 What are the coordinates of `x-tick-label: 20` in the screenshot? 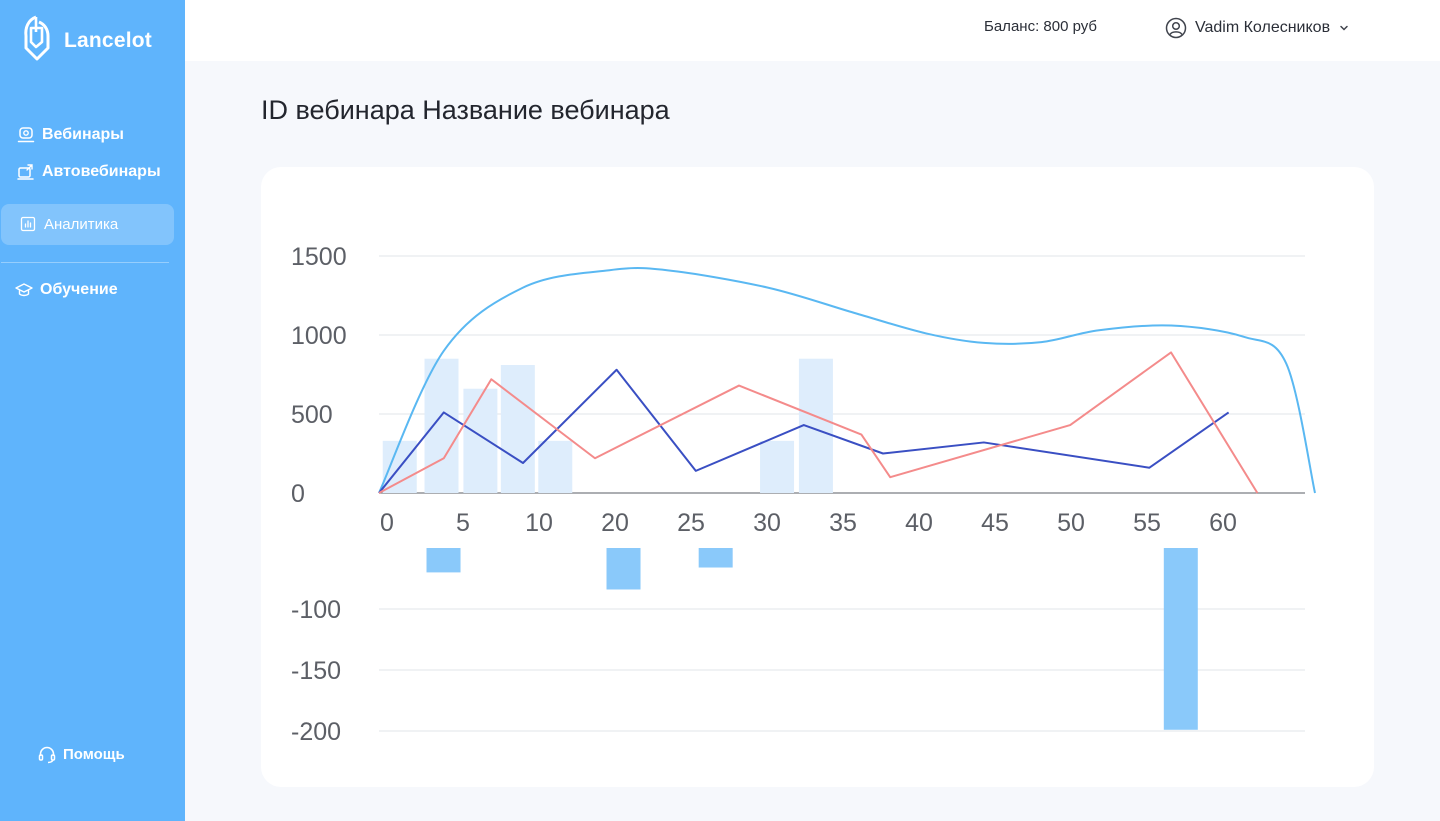 It's located at (615, 523).